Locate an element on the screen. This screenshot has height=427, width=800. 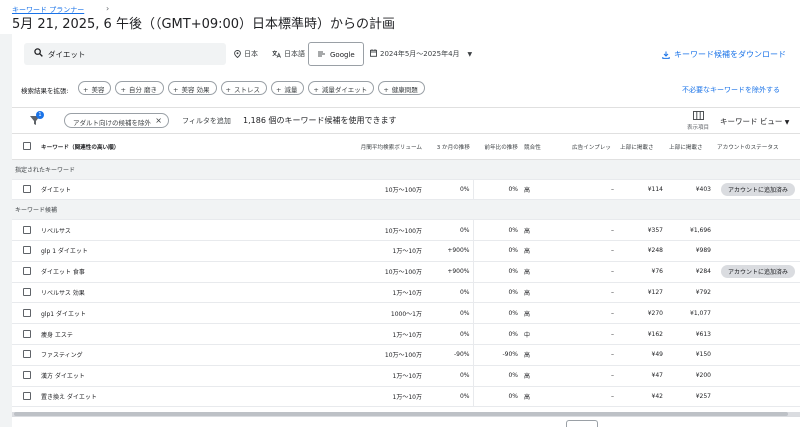
table-row: 漢方 ダイエット 1万～10万 0% 0% 高 – ¥47 ¥200 is located at coordinates (406, 376).